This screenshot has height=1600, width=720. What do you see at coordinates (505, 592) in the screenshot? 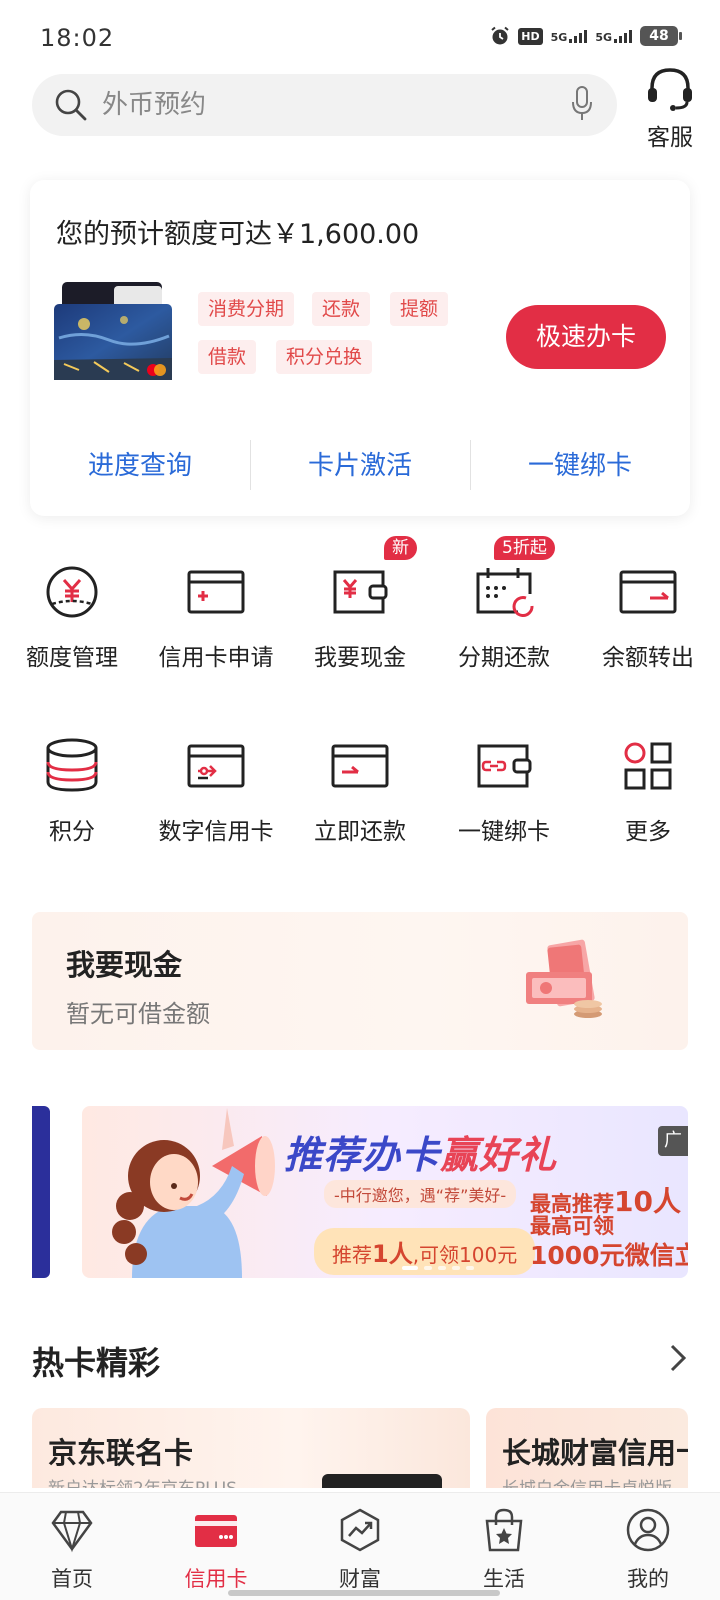
I see `calendar-installment-icon` at bounding box center [505, 592].